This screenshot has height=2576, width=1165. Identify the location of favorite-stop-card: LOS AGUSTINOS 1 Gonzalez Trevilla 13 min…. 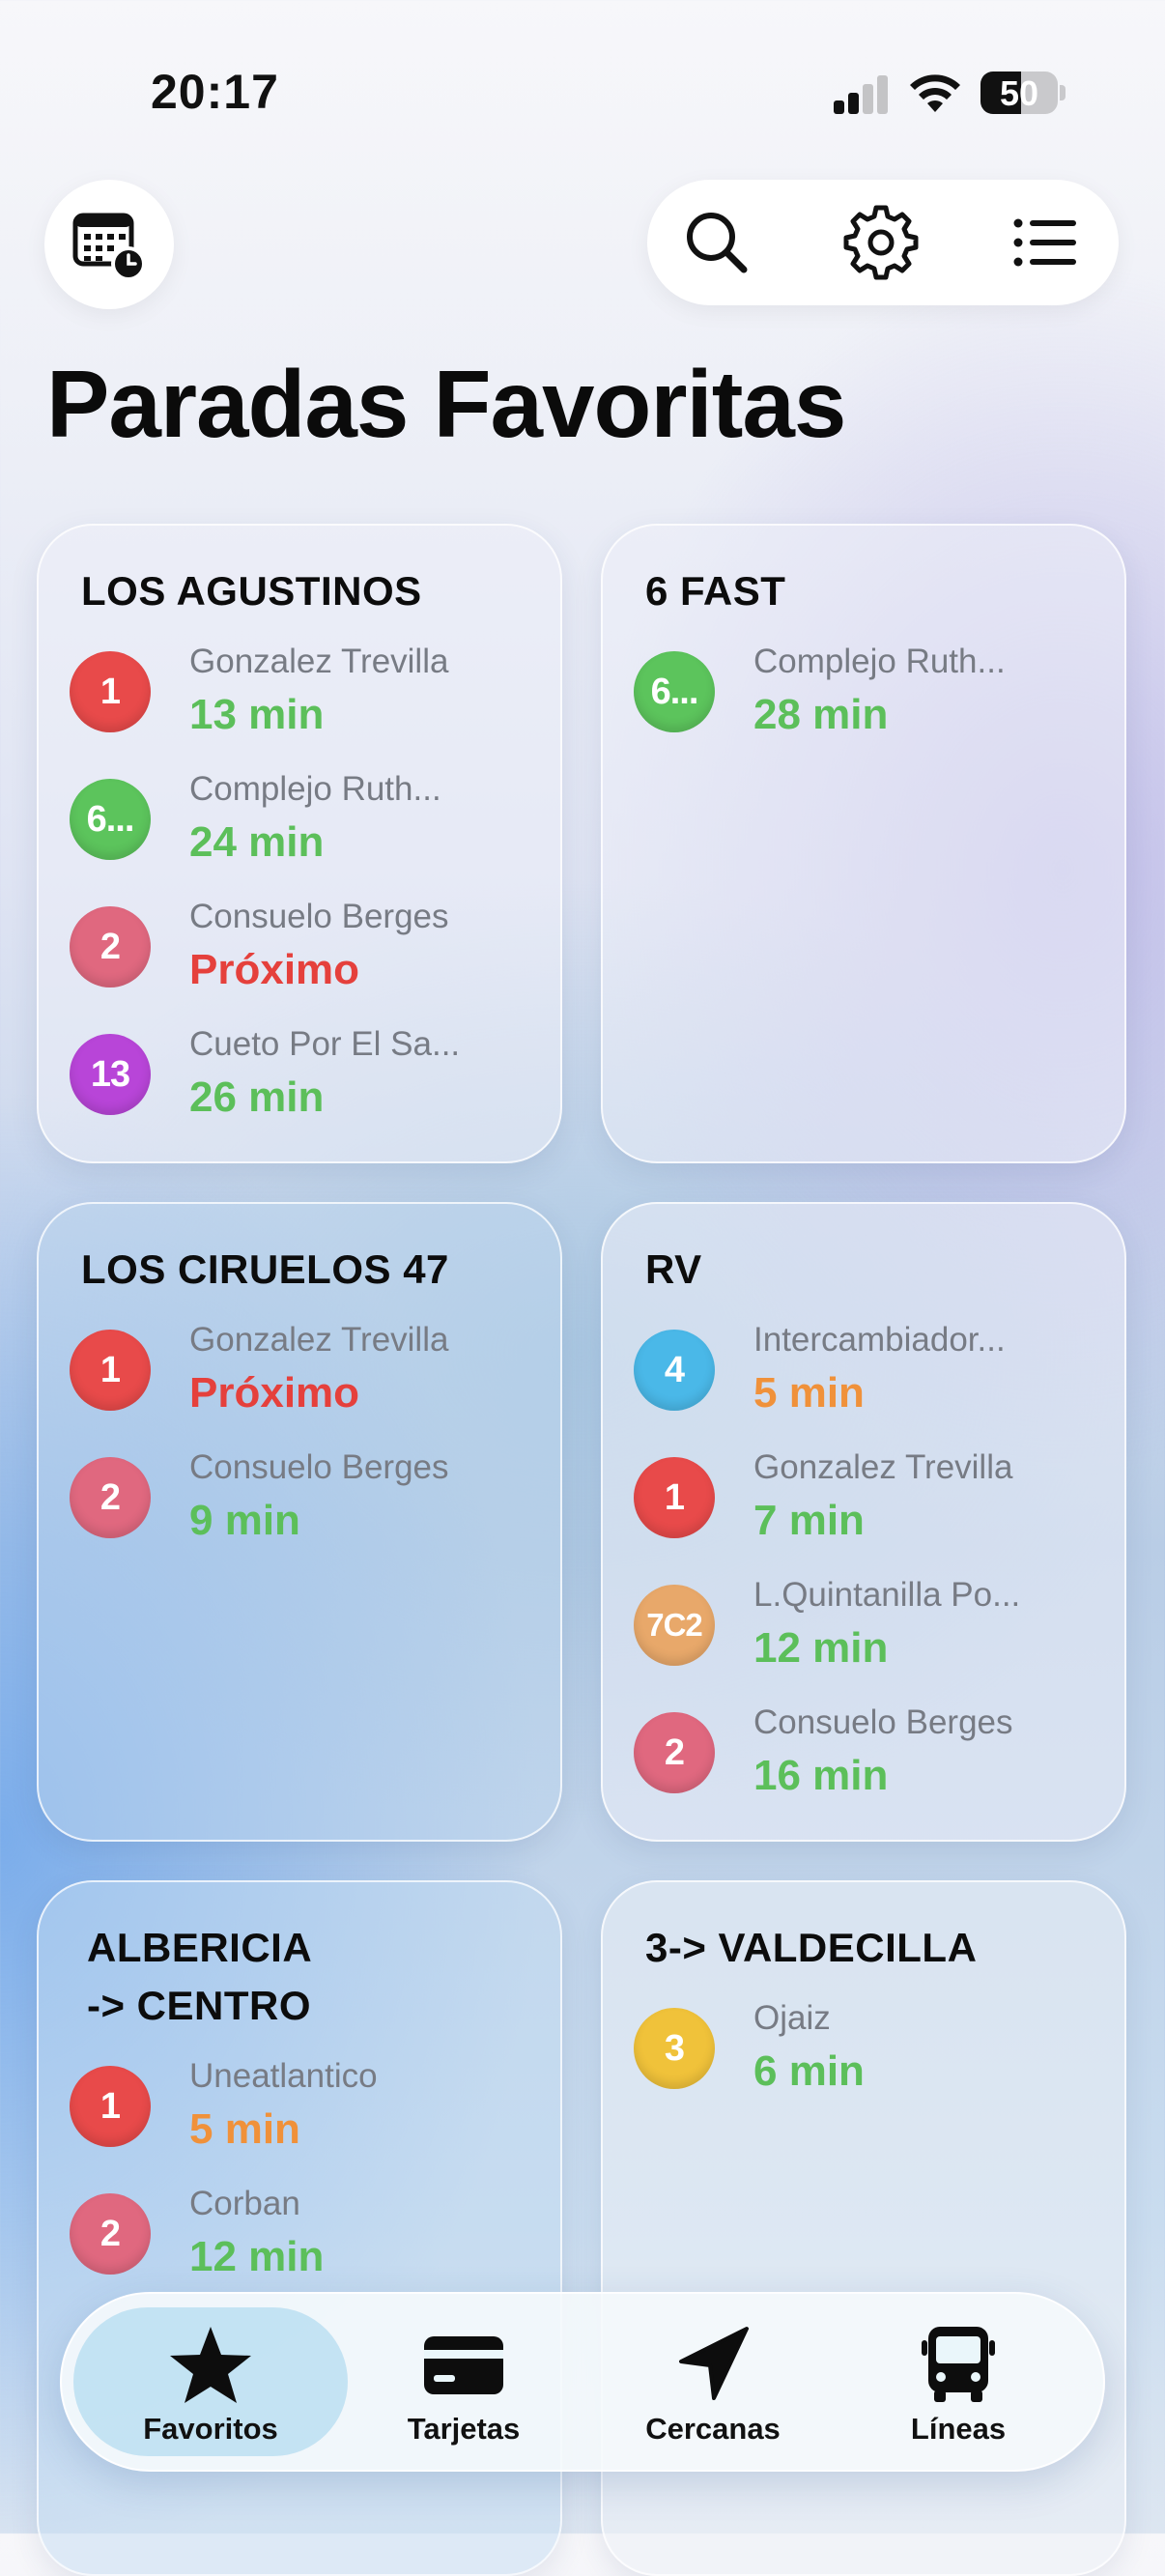
(300, 844).